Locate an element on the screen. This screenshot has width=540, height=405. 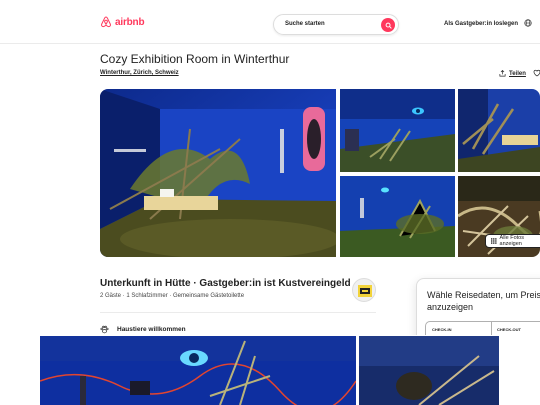
show-all-photos-button: Alle Fotos anzeigen is located at coordinates (512, 241).